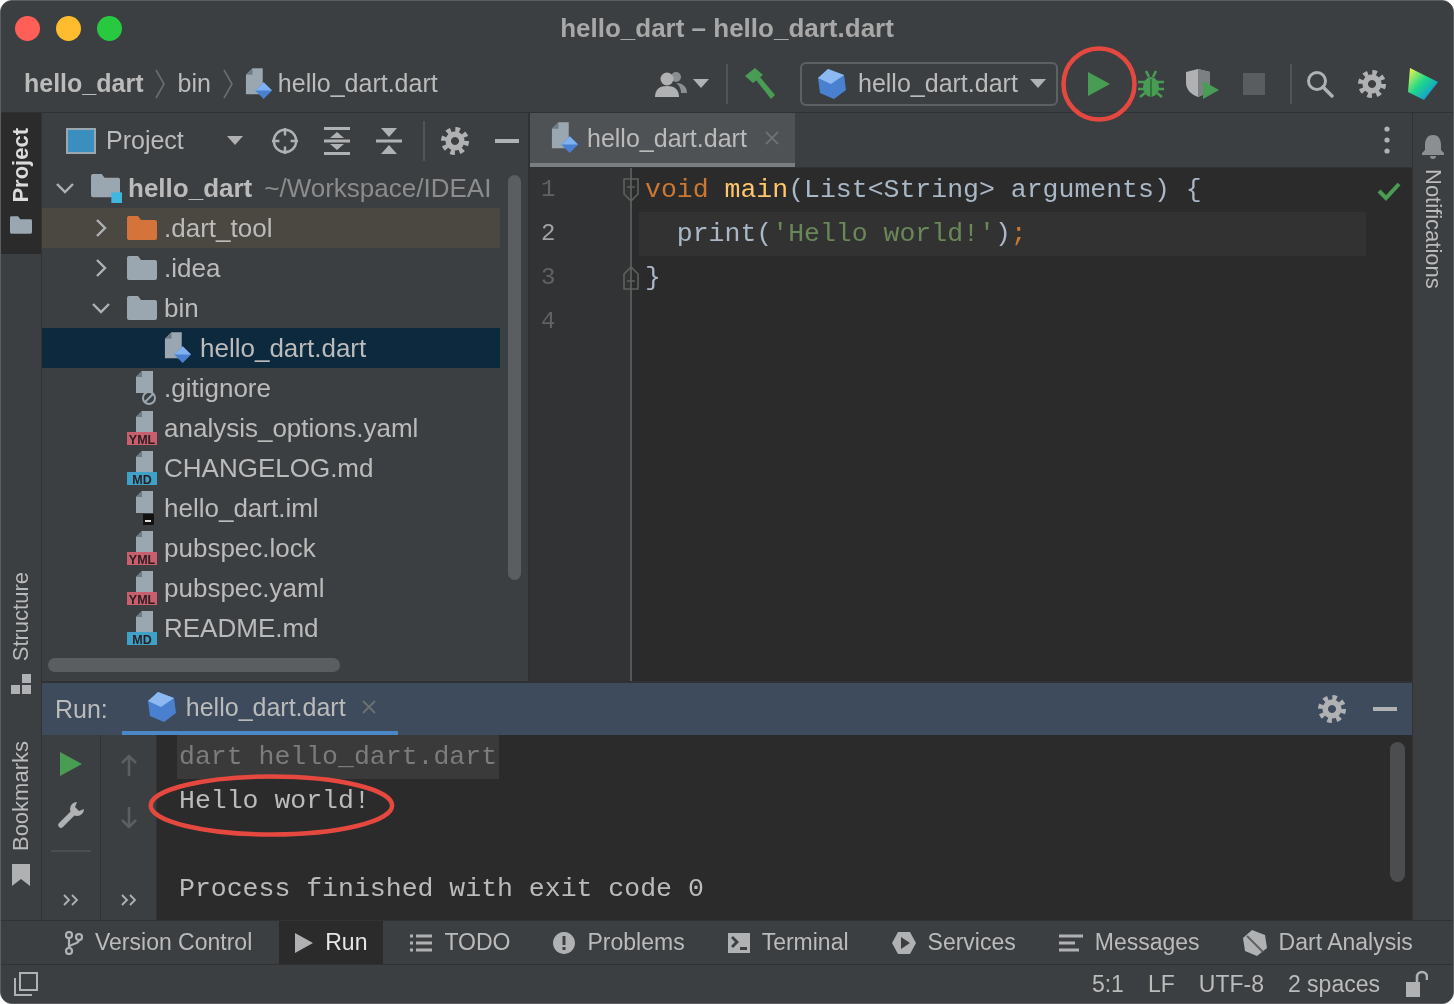 The height and width of the screenshot is (1004, 1454). I want to click on tool-window-tab: Project, so click(21, 183).